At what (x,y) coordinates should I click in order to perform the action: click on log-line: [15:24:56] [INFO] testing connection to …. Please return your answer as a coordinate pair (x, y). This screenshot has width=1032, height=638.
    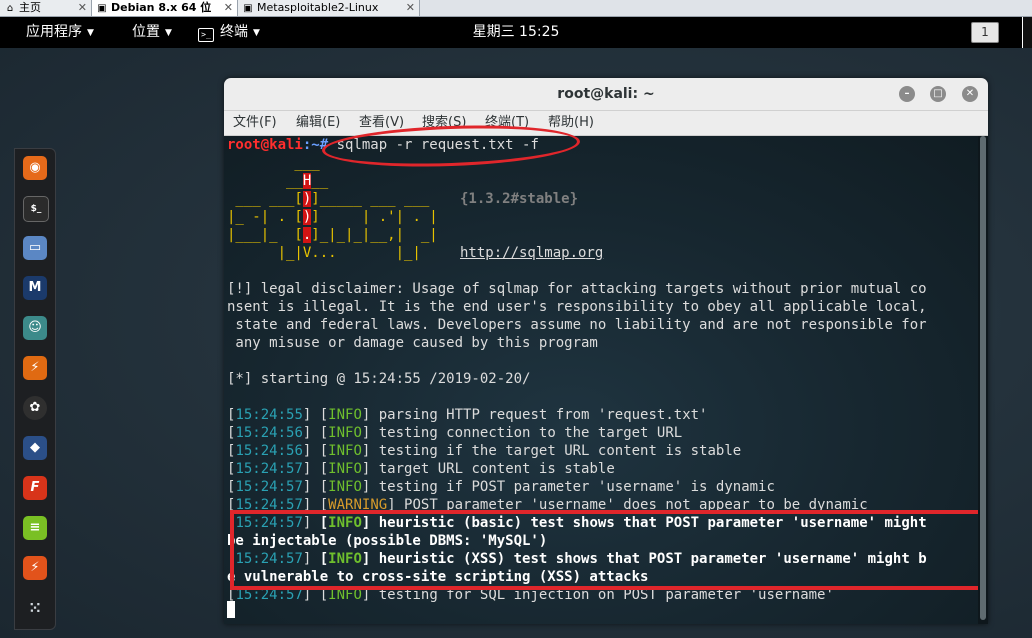
    Looking at the image, I should click on (455, 433).